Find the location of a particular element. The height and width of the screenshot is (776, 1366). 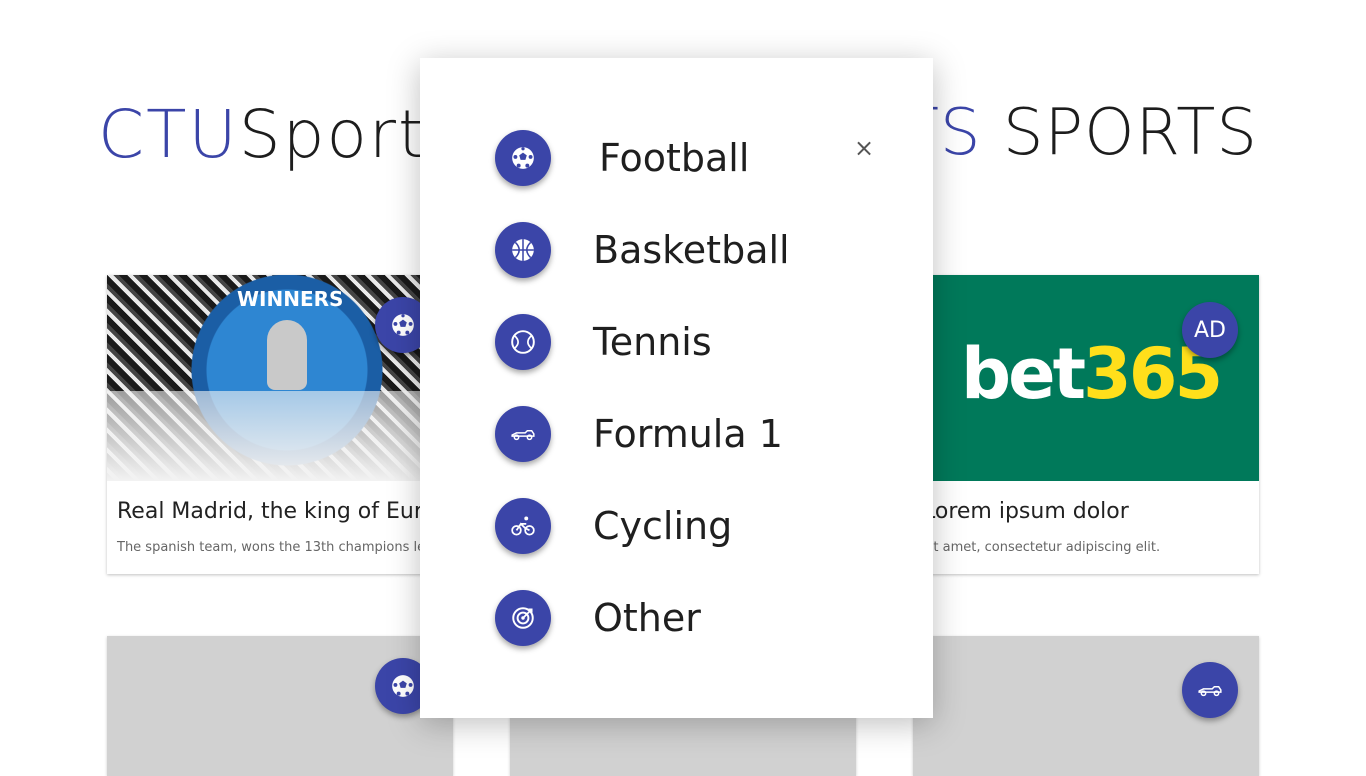

image-caption: WINNERS is located at coordinates (290, 299).